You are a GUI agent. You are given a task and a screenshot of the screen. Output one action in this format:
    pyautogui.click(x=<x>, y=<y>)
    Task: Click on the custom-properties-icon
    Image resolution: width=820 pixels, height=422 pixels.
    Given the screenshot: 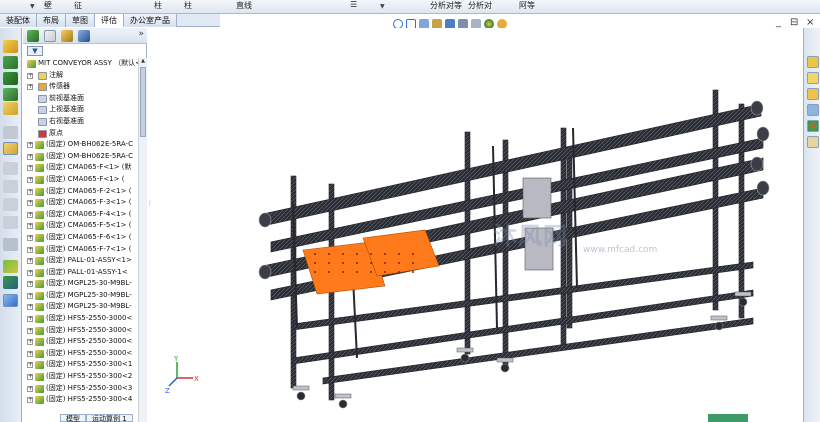 What is the action you would take?
    pyautogui.click(x=813, y=142)
    